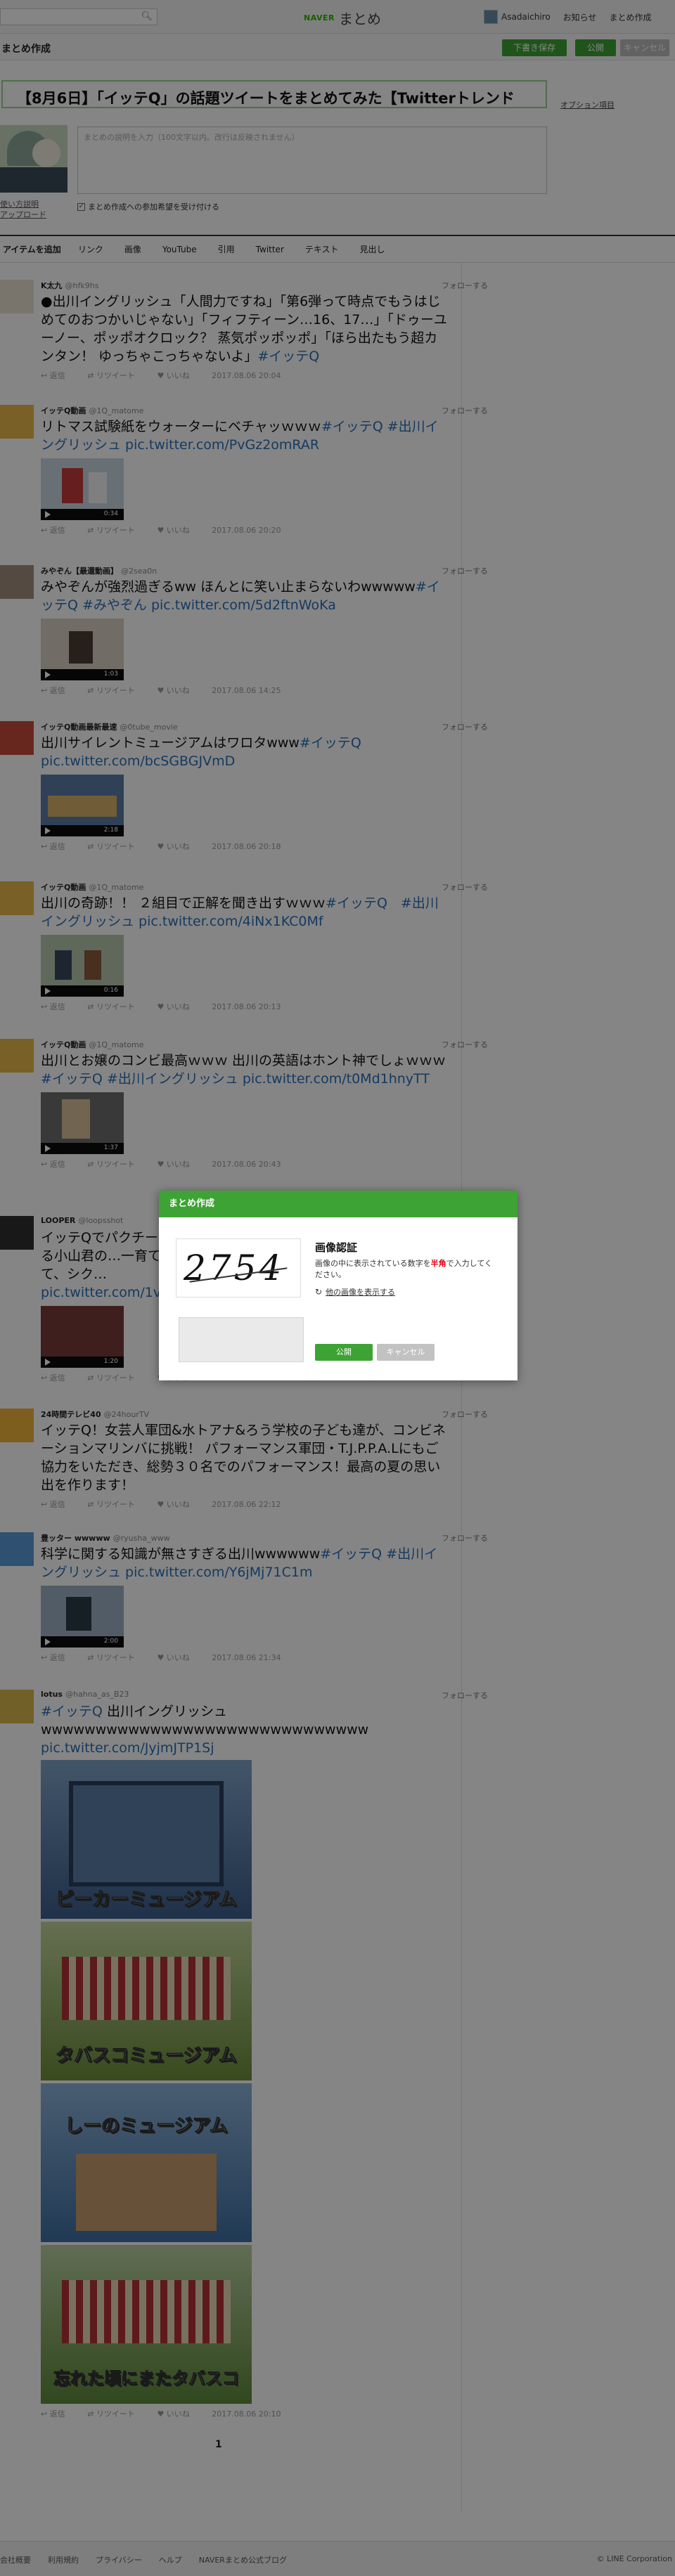  I want to click on modal-publish-button: 公開, so click(344, 1353).